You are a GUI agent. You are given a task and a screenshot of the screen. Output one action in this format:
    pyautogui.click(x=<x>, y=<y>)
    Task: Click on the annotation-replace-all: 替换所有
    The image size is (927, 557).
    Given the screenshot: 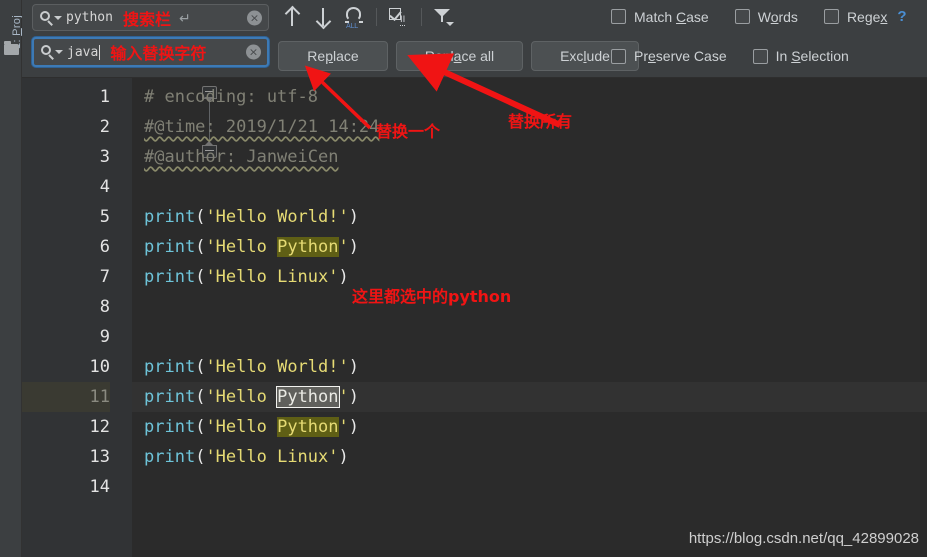 What is the action you would take?
    pyautogui.click(x=540, y=121)
    